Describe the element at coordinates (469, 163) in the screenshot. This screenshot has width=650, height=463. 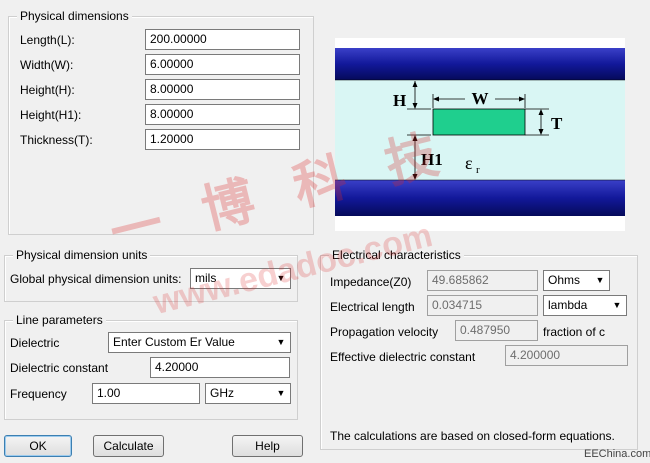
I see `epsilon-symbol: ε` at that location.